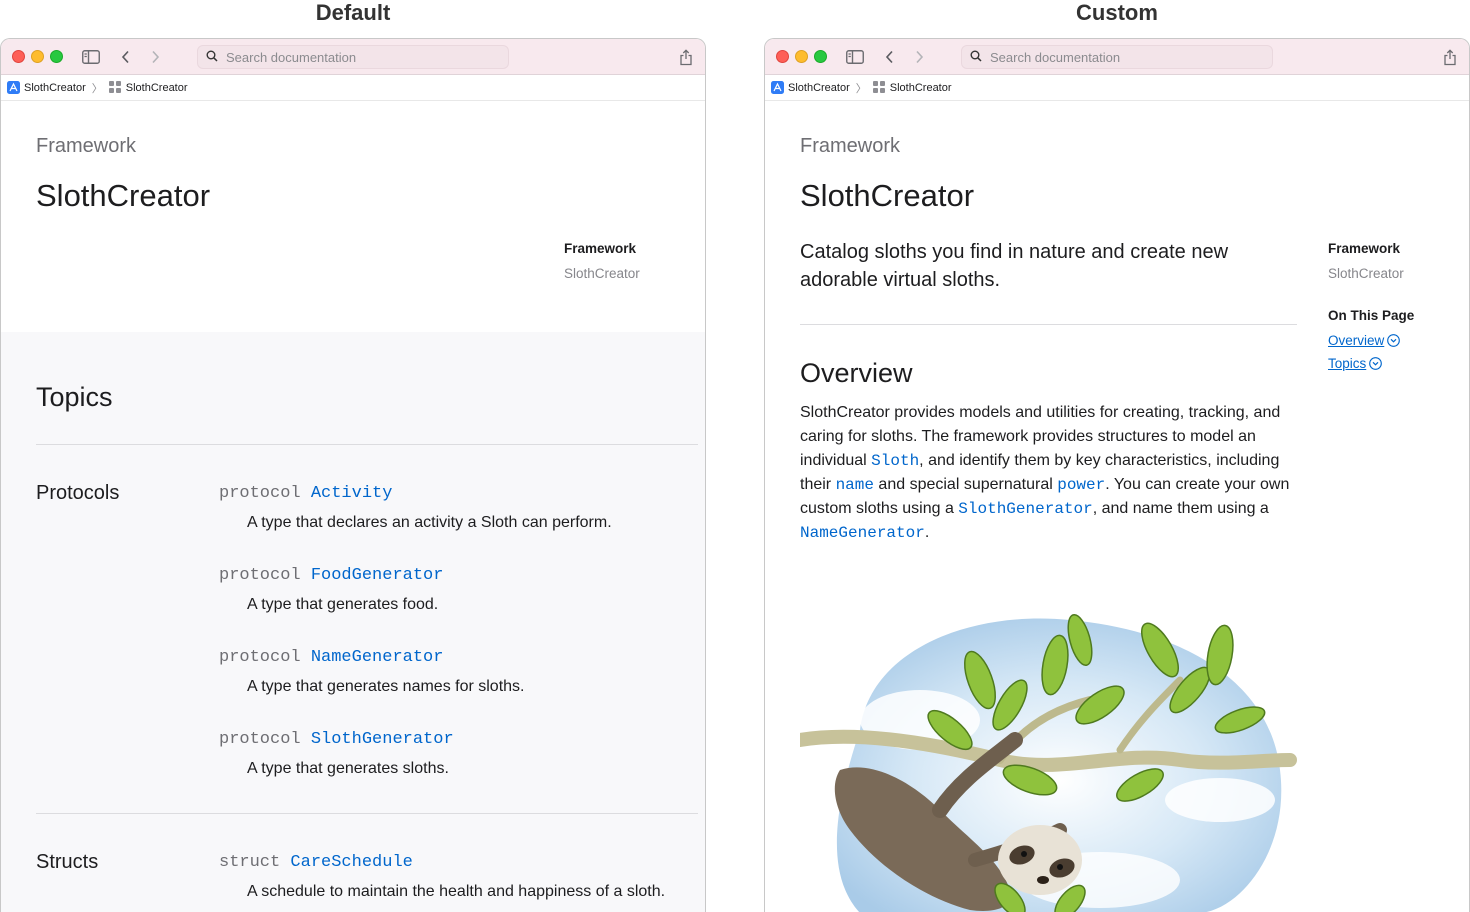  What do you see at coordinates (67, 862) in the screenshot?
I see `group-heading-structs: Structs` at bounding box center [67, 862].